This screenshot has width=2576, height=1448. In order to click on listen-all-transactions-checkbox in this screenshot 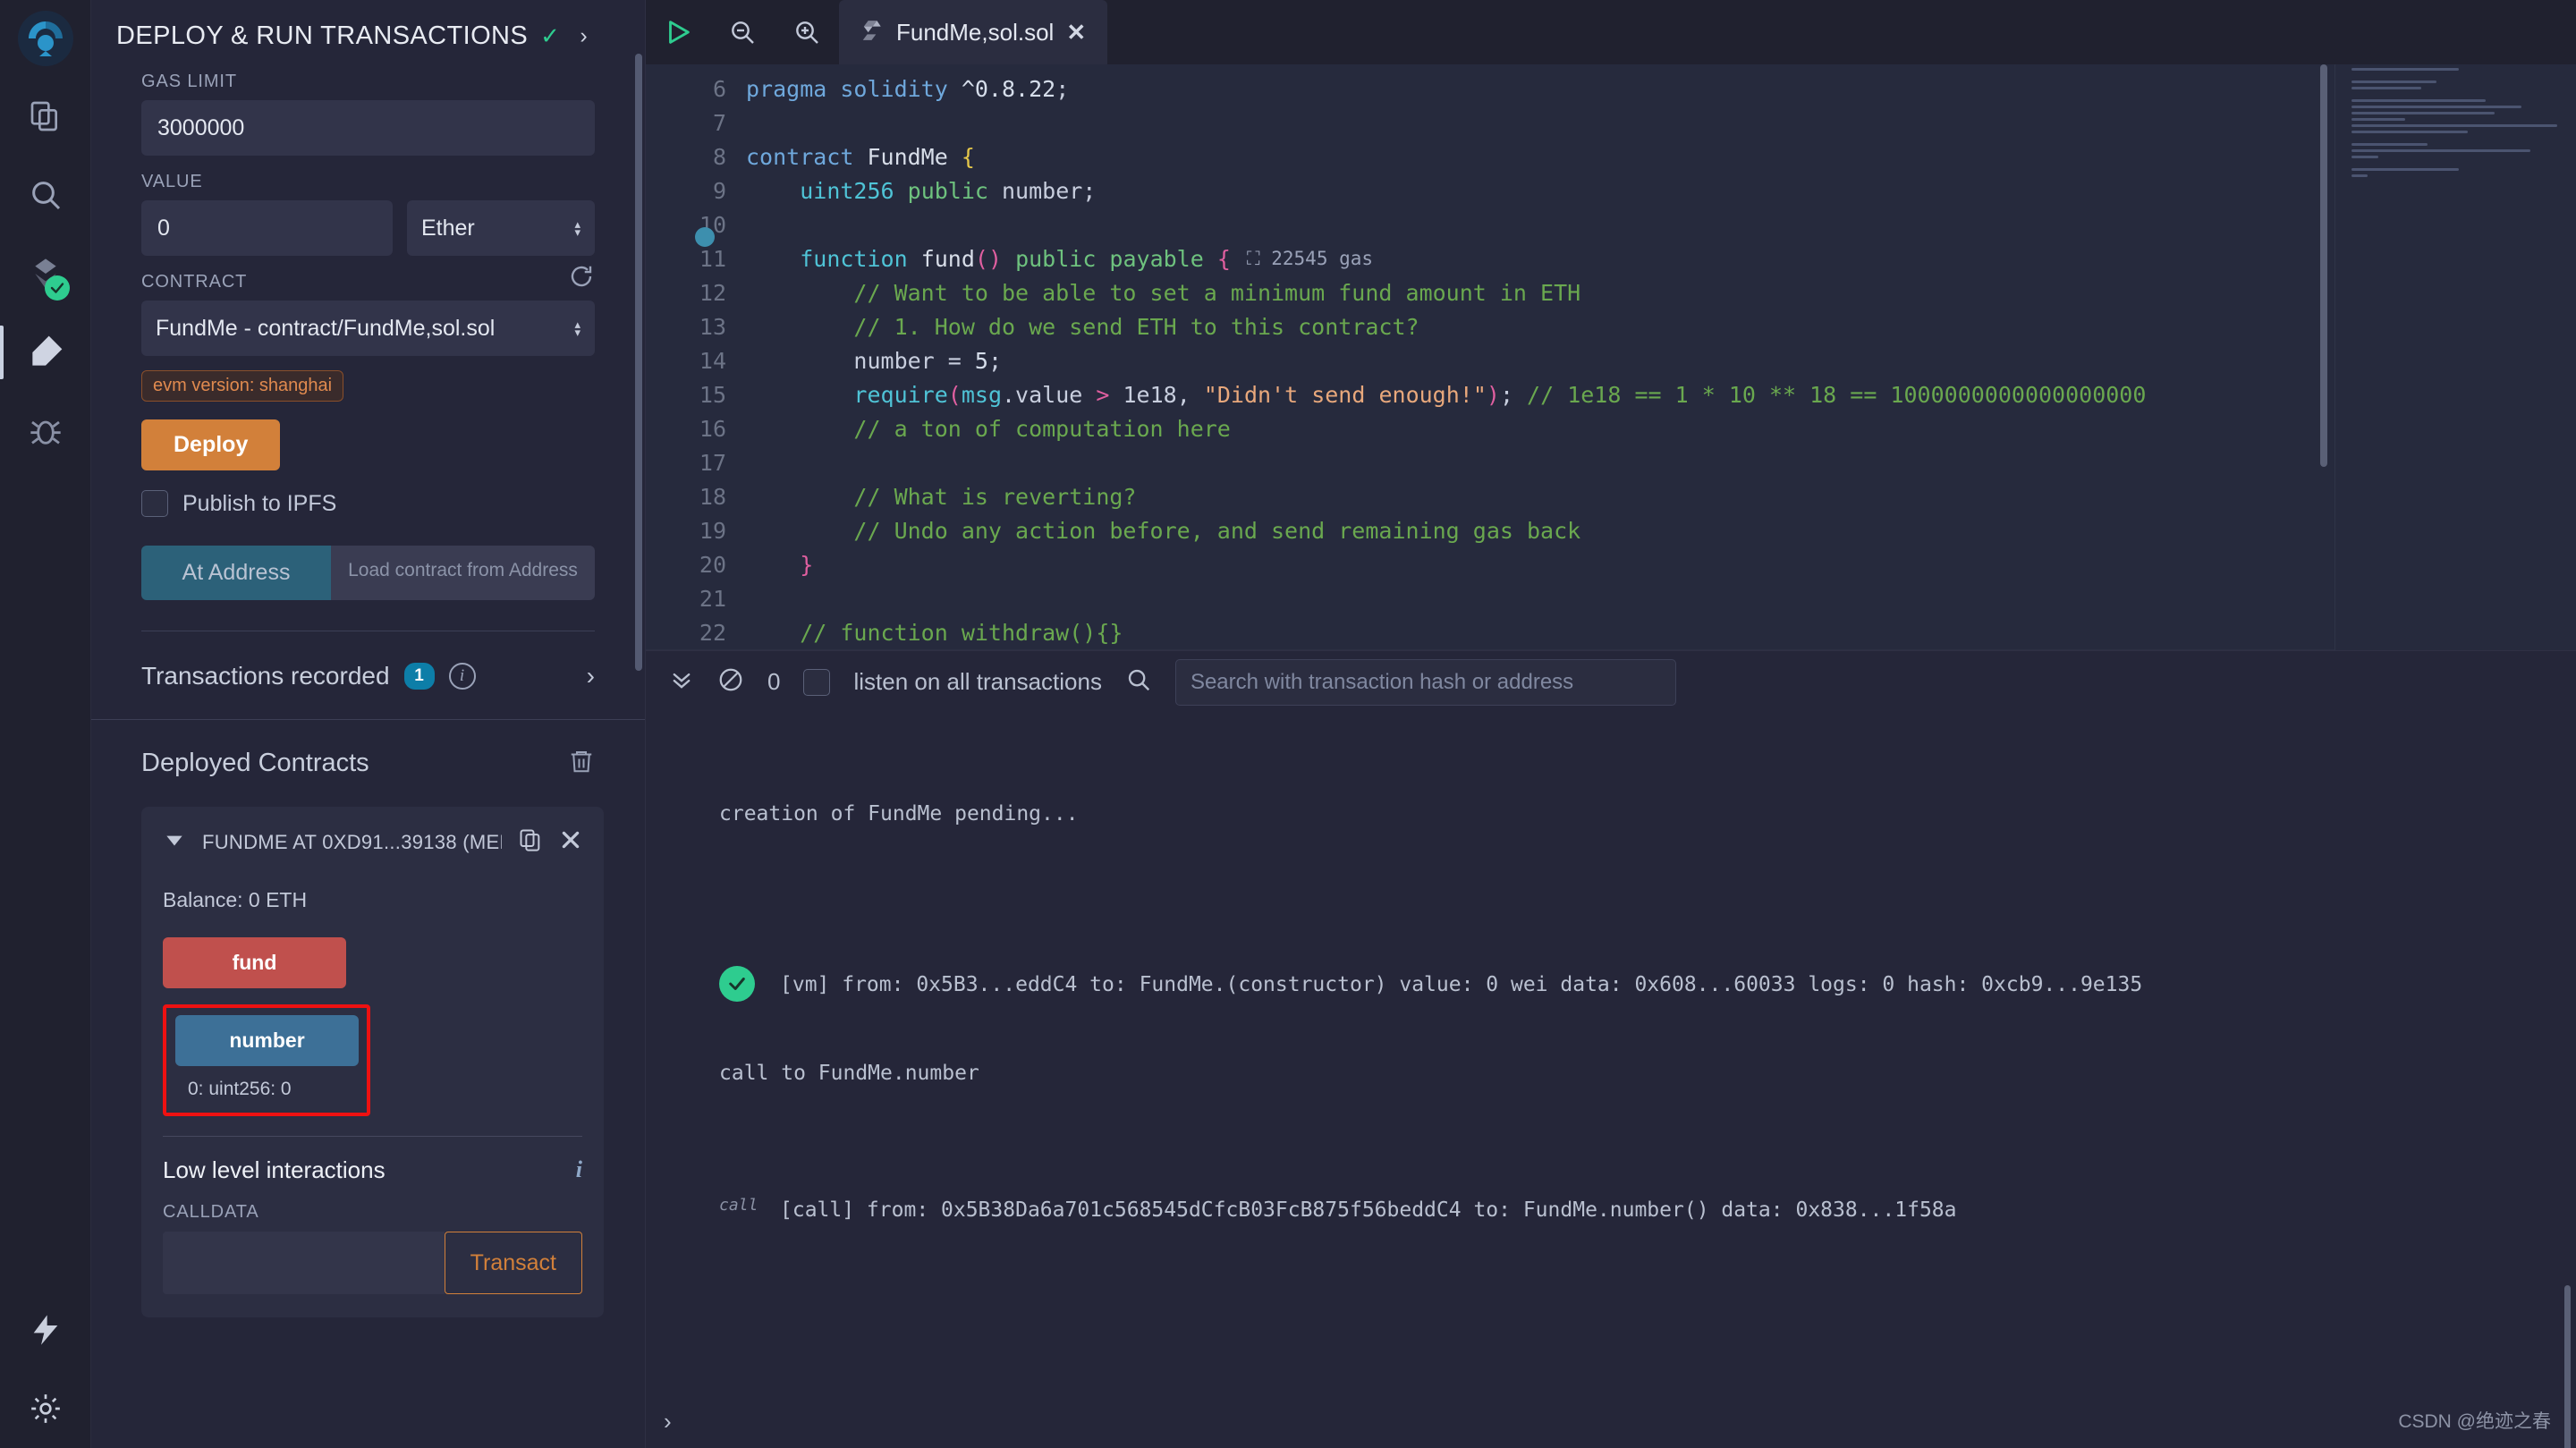, I will do `click(817, 682)`.